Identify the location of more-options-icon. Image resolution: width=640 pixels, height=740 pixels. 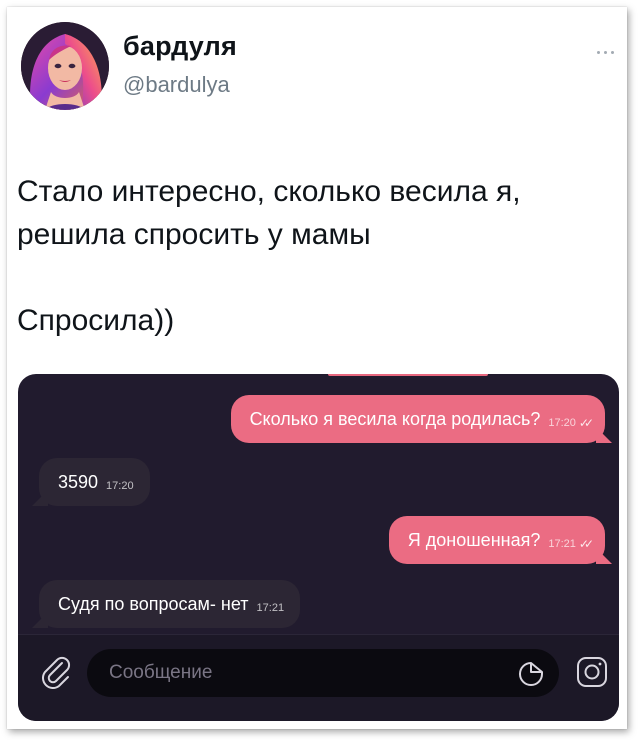
(605, 52).